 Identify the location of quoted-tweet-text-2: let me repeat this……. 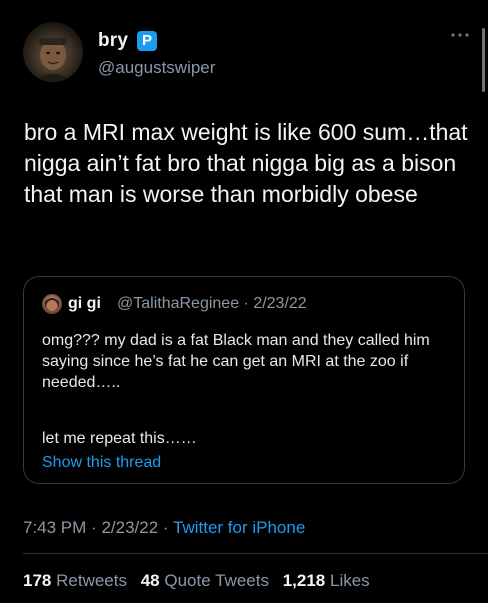
(119, 438).